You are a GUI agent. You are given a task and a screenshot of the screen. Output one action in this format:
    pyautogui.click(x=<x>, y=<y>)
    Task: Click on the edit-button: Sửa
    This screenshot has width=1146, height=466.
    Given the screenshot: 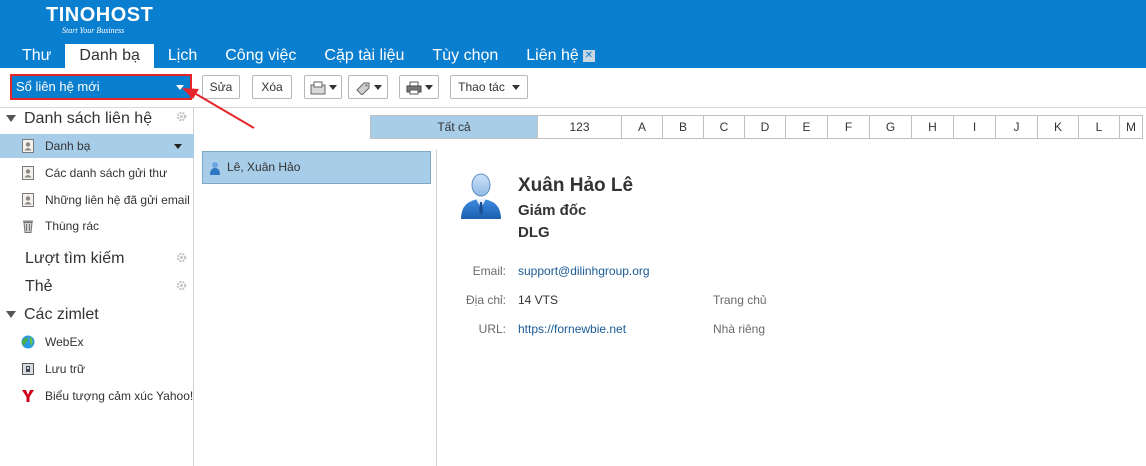 What is the action you would take?
    pyautogui.click(x=221, y=87)
    